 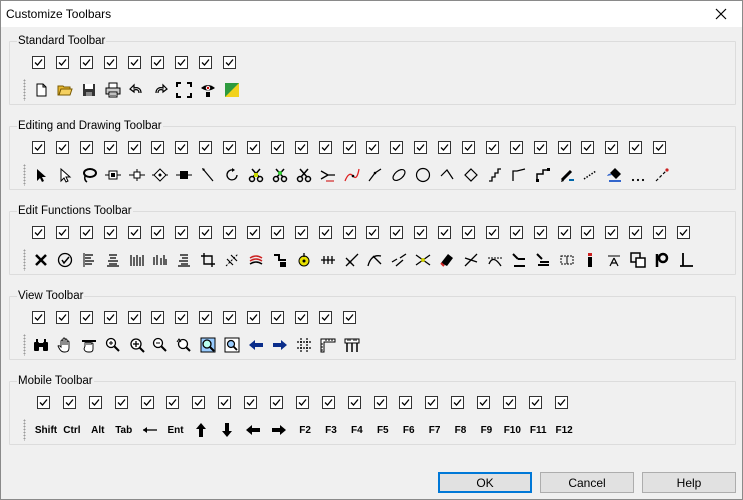 I want to click on close-button, so click(x=721, y=14).